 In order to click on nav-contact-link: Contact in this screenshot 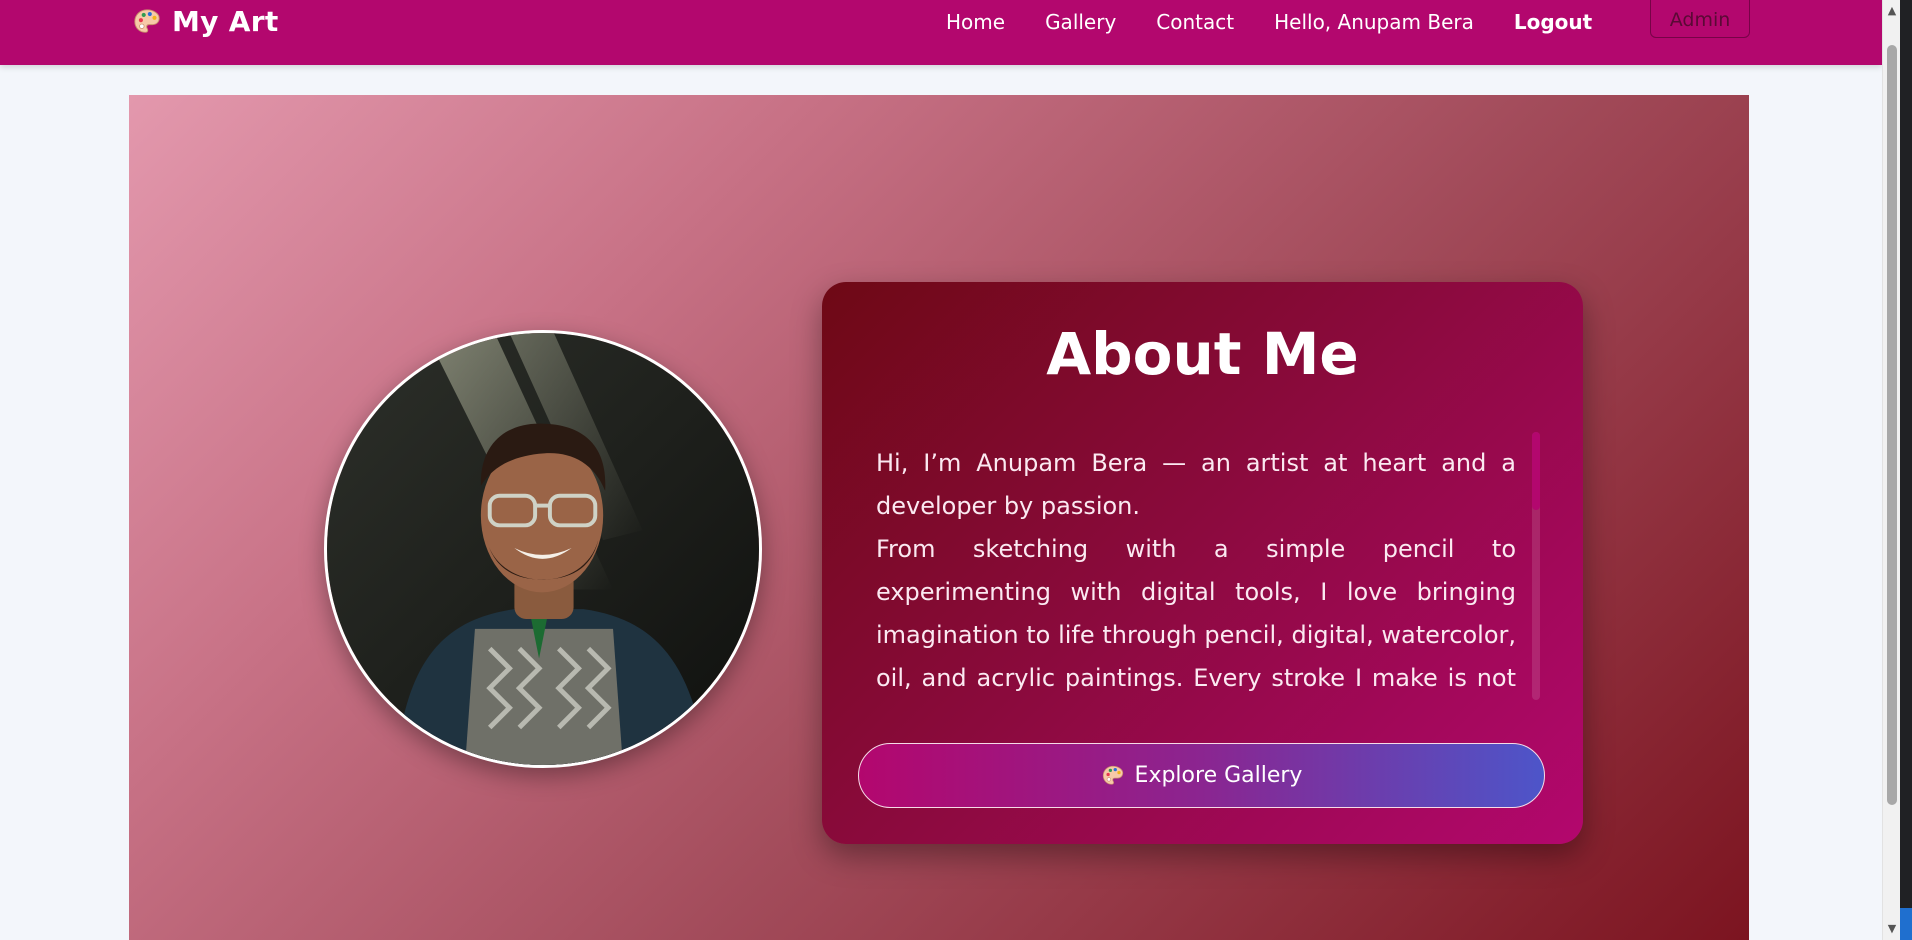, I will do `click(1195, 22)`.